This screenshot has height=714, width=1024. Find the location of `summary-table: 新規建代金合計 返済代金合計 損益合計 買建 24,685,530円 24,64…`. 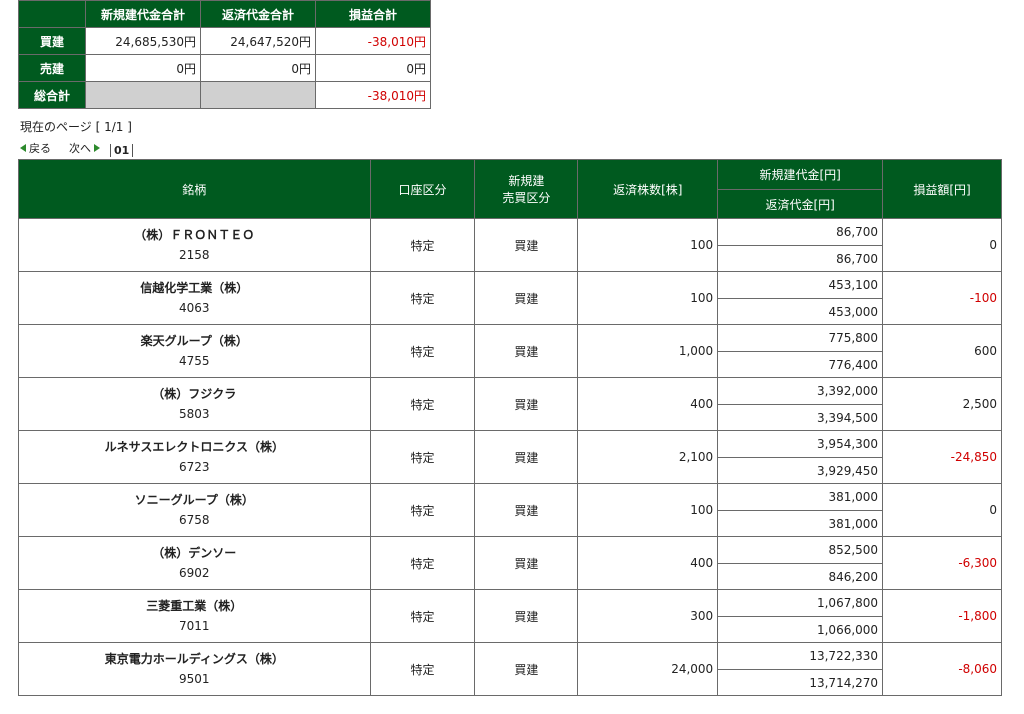

summary-table: 新規建代金合計 返済代金合計 損益合計 買建 24,685,530円 24,64… is located at coordinates (224, 54).